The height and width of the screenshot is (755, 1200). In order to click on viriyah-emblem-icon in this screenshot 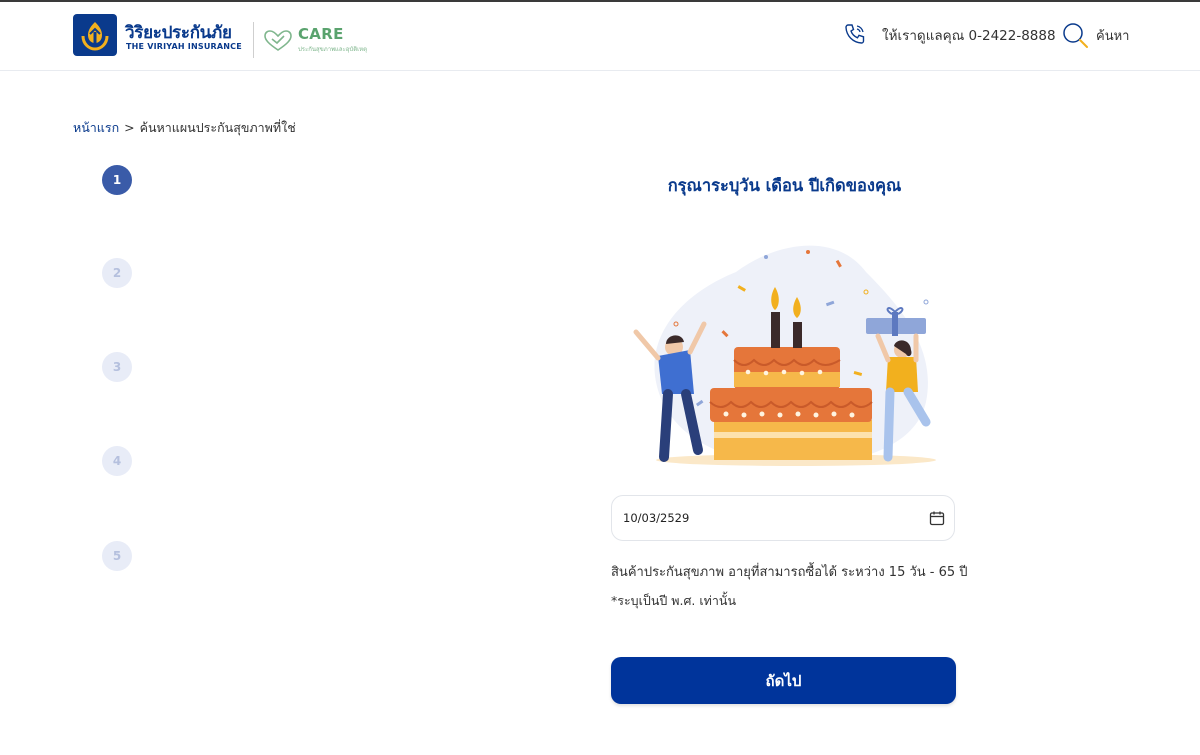, I will do `click(95, 36)`.